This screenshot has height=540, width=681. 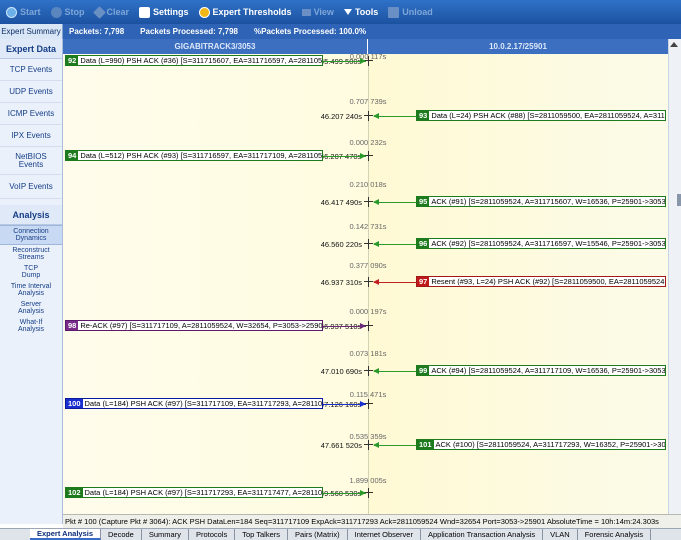 I want to click on sidebar-item-server-analysis: Server Analysis, so click(x=31, y=308).